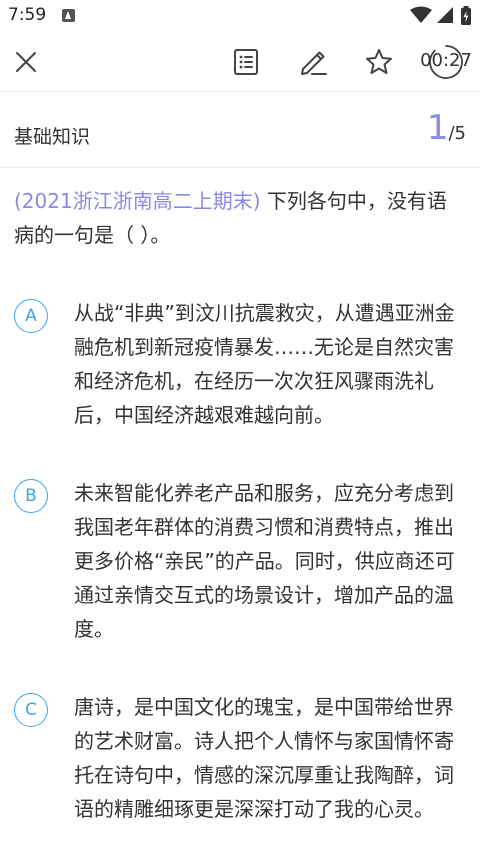 This screenshot has width=480, height=852. I want to click on wifi-icon, so click(421, 14).